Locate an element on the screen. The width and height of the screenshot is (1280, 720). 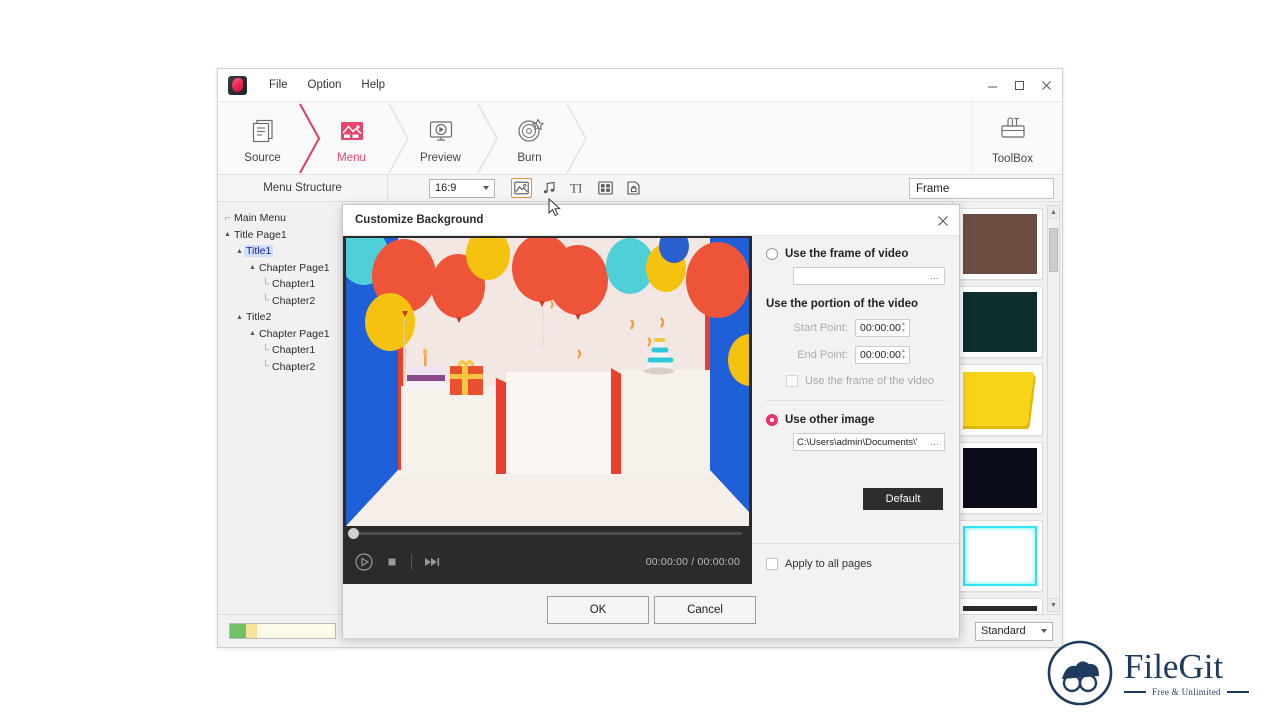
text-tt-icon: TI is located at coordinates (577, 188).